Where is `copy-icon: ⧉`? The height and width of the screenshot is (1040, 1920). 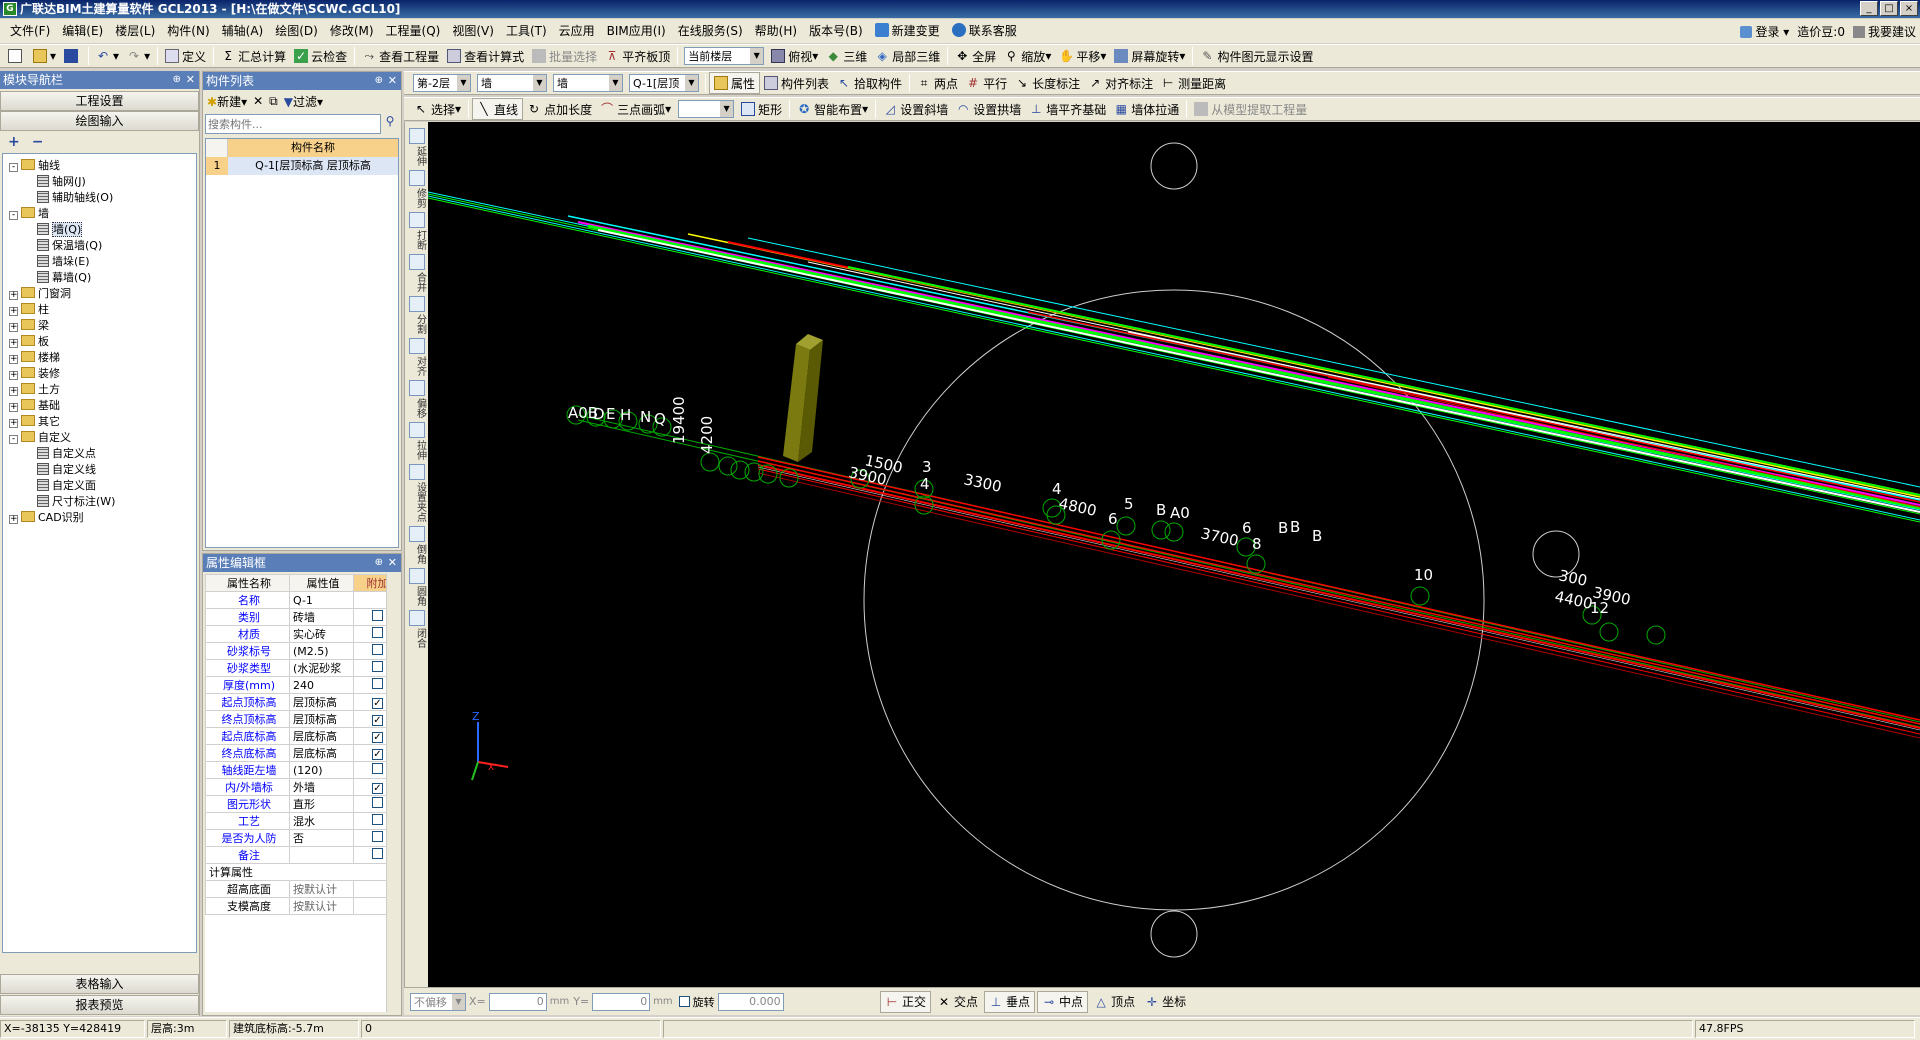
copy-icon: ⧉ is located at coordinates (273, 101).